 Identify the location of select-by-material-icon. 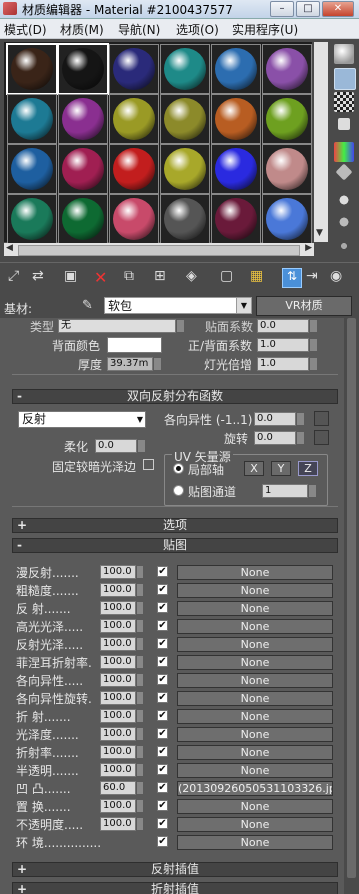
(344, 222).